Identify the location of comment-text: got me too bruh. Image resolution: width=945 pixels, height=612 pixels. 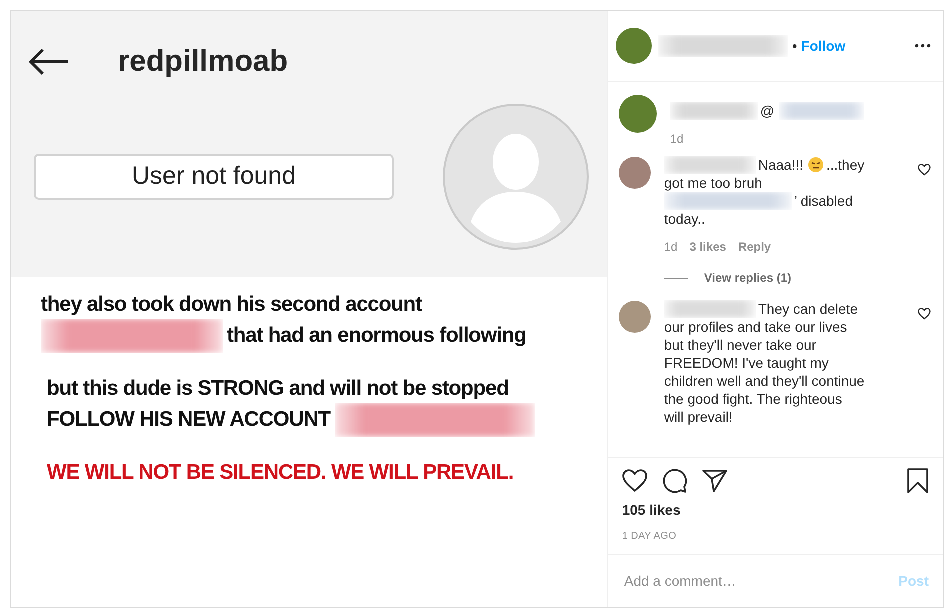
(713, 183).